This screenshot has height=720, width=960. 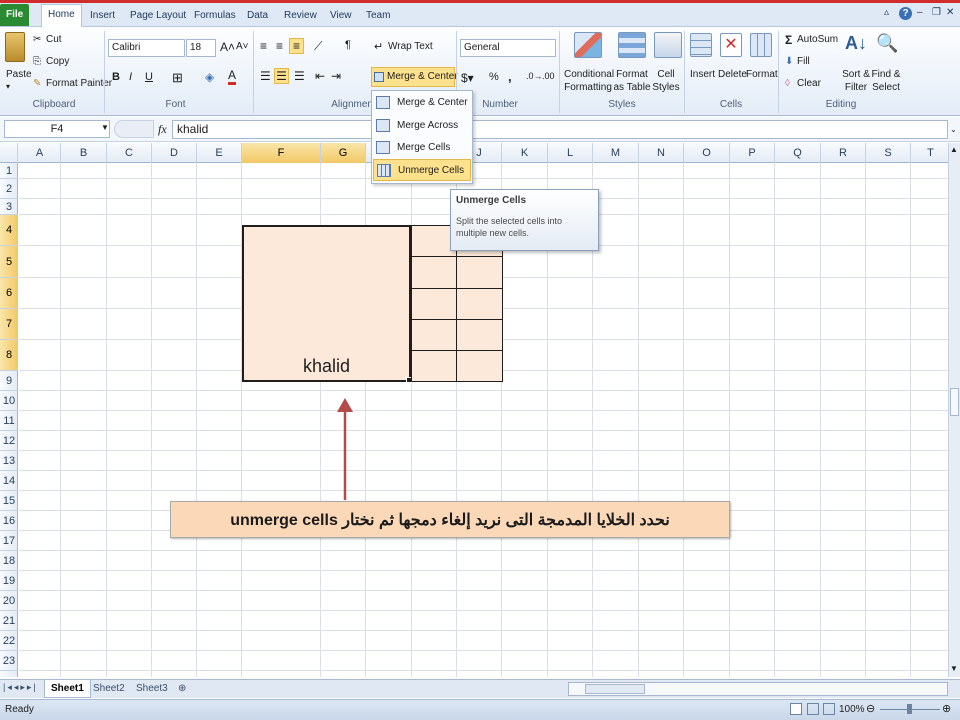 What do you see at coordinates (84, 153) in the screenshot?
I see `column-header-b: B` at bounding box center [84, 153].